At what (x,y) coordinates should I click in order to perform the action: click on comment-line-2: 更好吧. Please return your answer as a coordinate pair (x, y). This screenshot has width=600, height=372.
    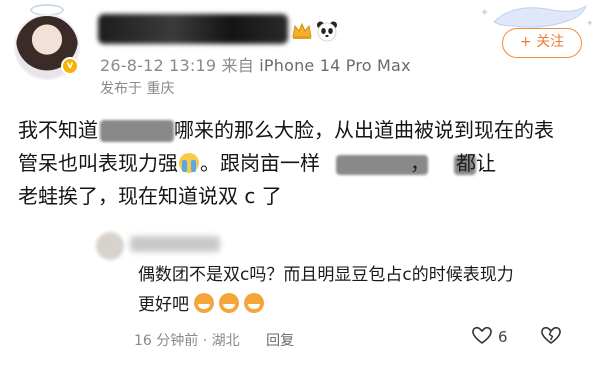
    Looking at the image, I should click on (365, 305).